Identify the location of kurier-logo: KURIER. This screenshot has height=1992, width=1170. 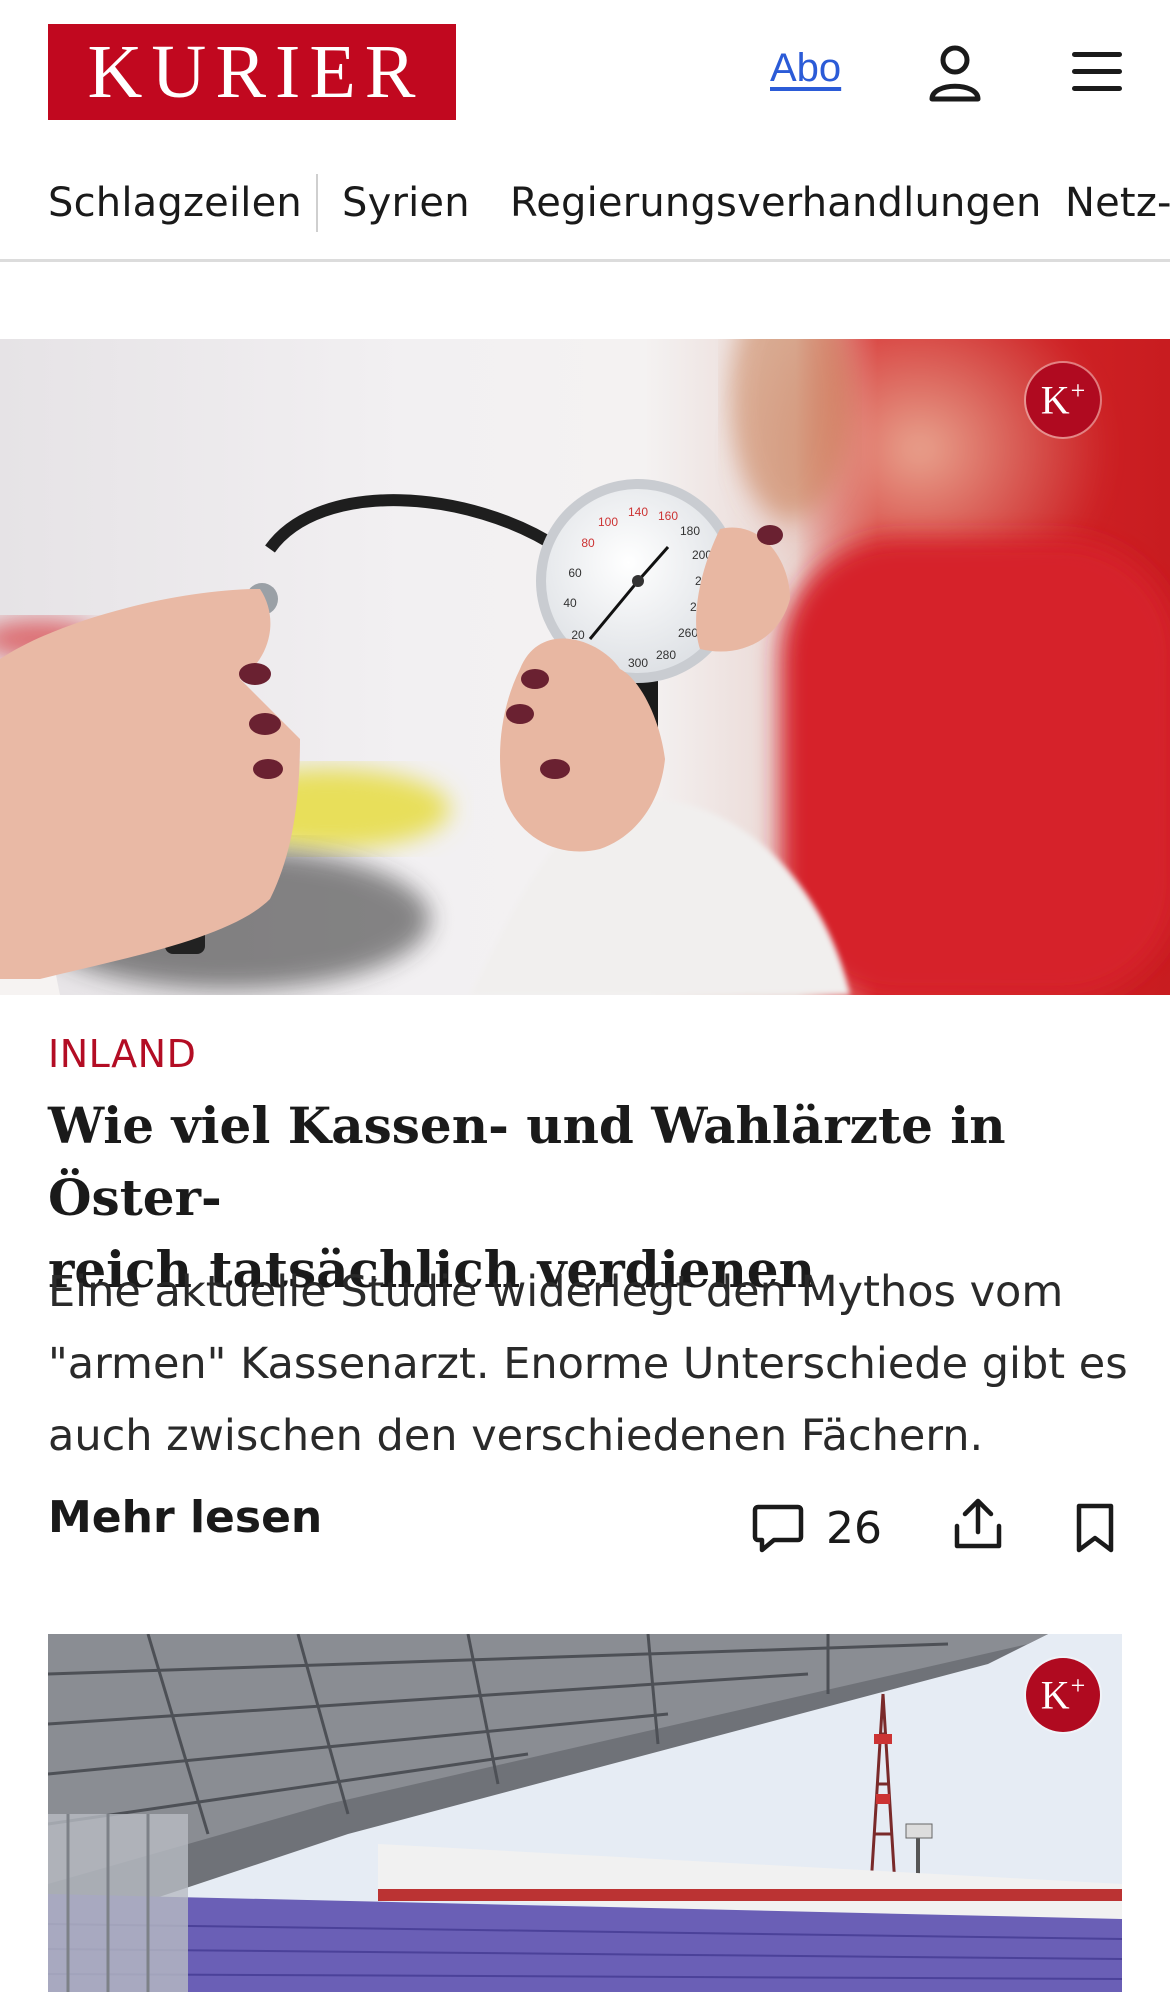
(252, 72).